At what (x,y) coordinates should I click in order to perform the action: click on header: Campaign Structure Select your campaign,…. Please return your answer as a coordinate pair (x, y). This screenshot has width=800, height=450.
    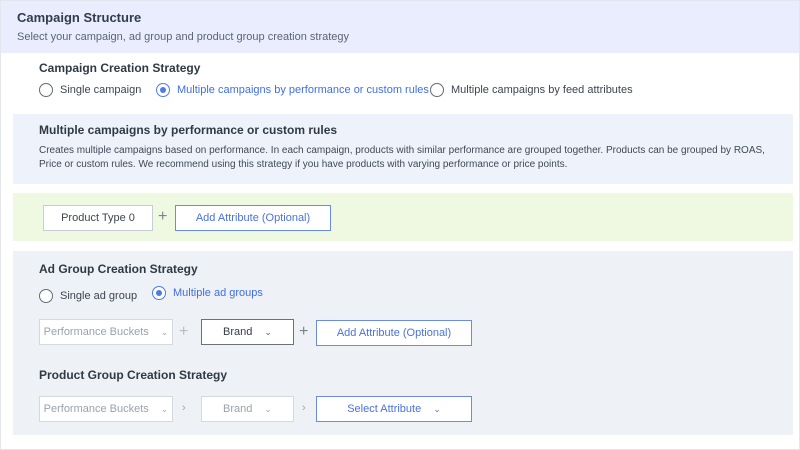
    Looking at the image, I should click on (400, 27).